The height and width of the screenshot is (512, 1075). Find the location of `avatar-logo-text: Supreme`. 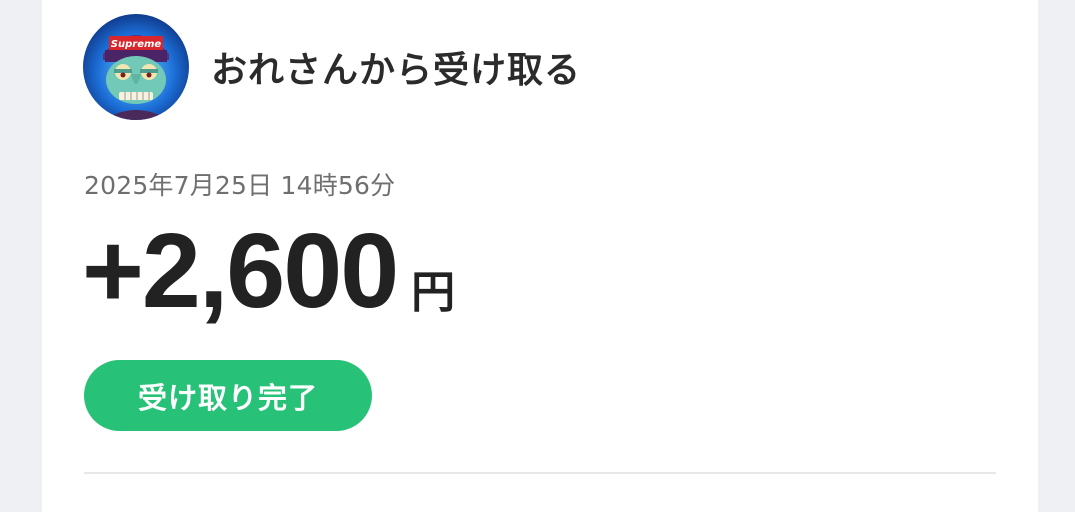

avatar-logo-text: Supreme is located at coordinates (136, 44).